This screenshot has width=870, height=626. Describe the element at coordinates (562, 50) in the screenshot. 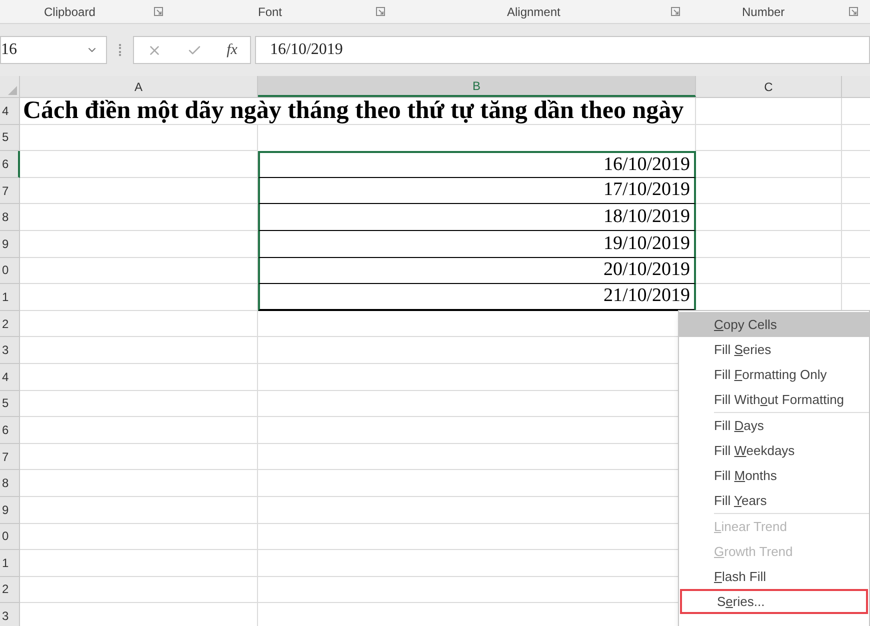

I see `formula-field: 16/10/2019` at that location.